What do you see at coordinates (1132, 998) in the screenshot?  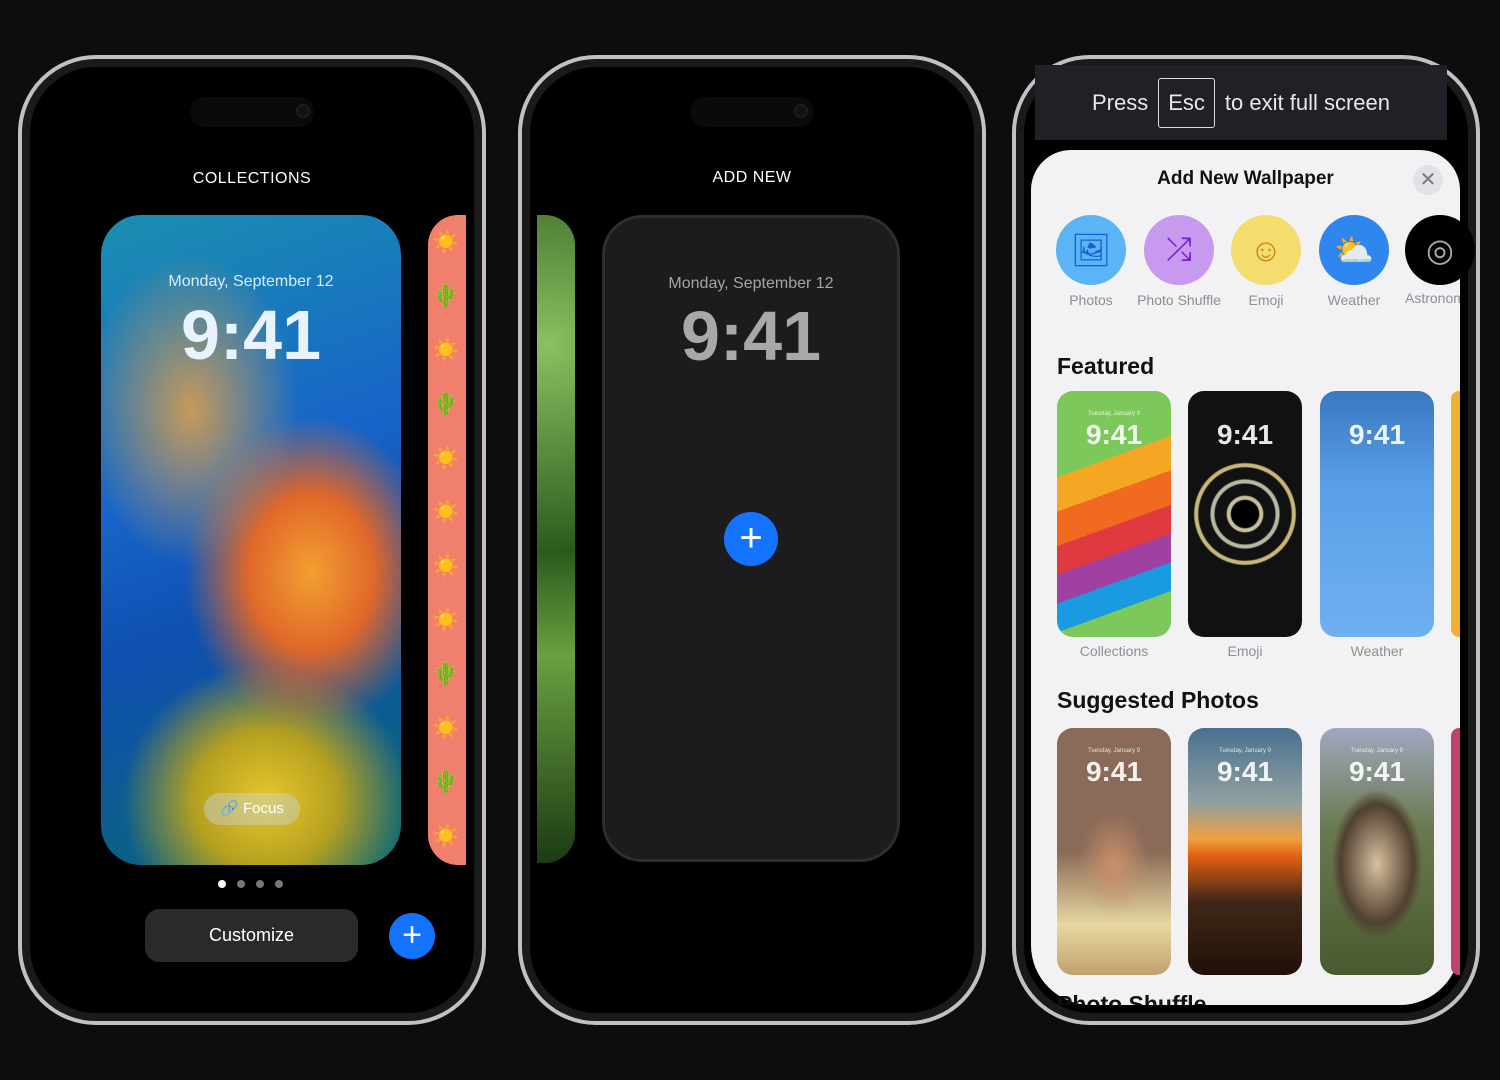 I see `photo-shuffle-heading: Photo Shuffle` at bounding box center [1132, 998].